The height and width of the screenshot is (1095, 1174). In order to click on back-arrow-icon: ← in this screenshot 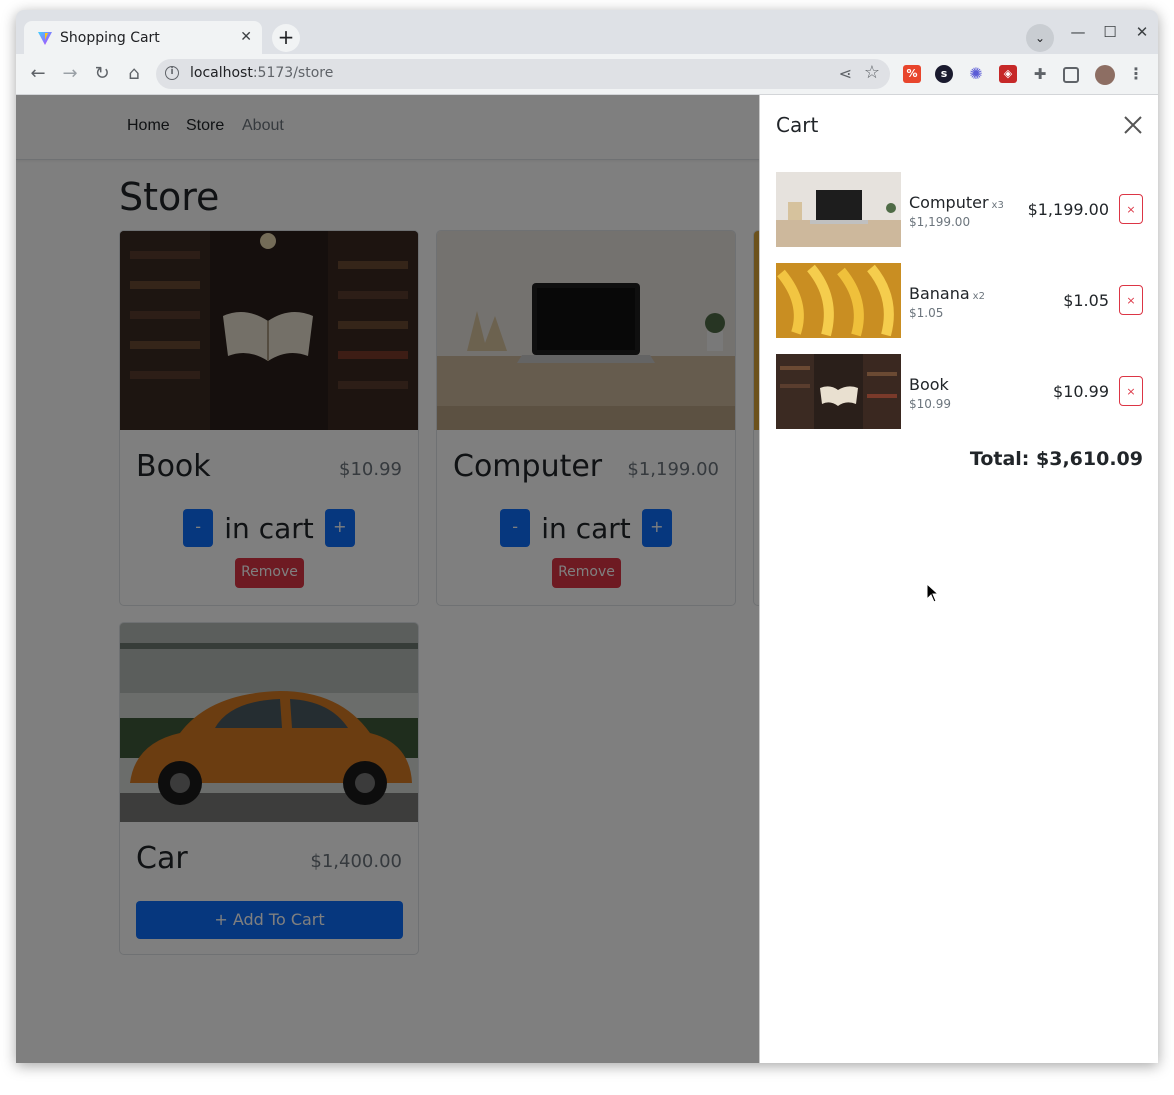, I will do `click(38, 74)`.